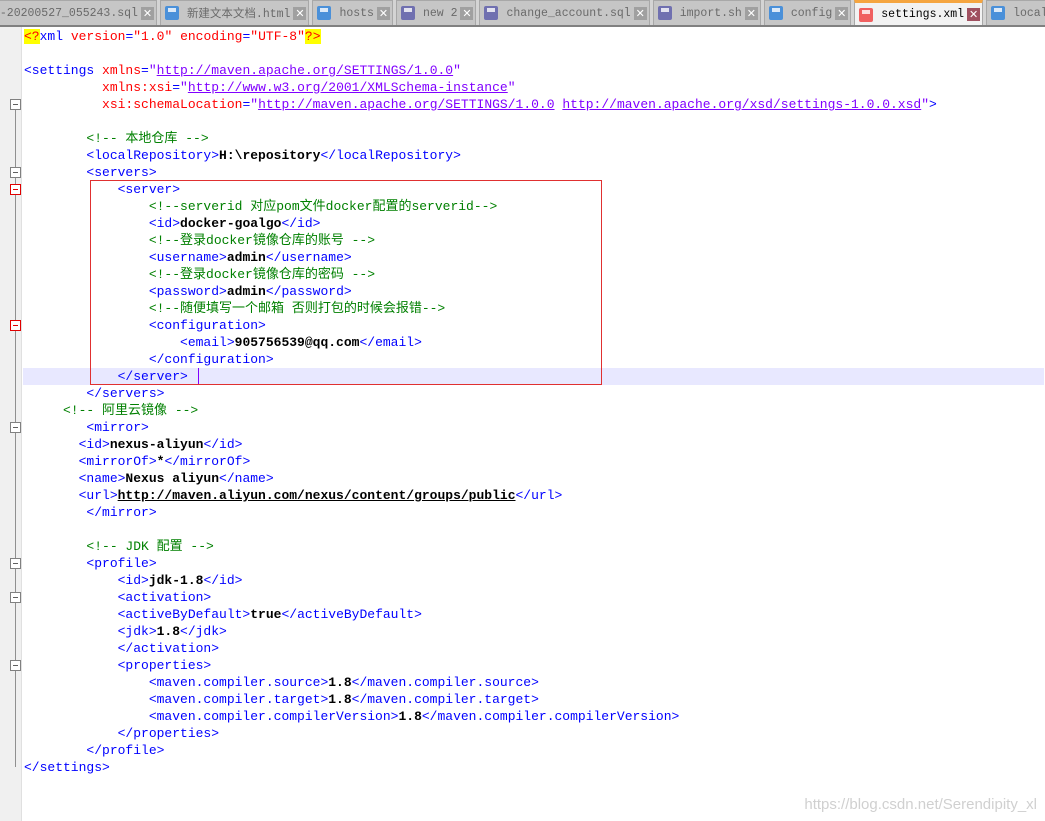 This screenshot has width=1045, height=821. What do you see at coordinates (297, 342) in the screenshot?
I see `token-txt: 905756539@qq.com` at bounding box center [297, 342].